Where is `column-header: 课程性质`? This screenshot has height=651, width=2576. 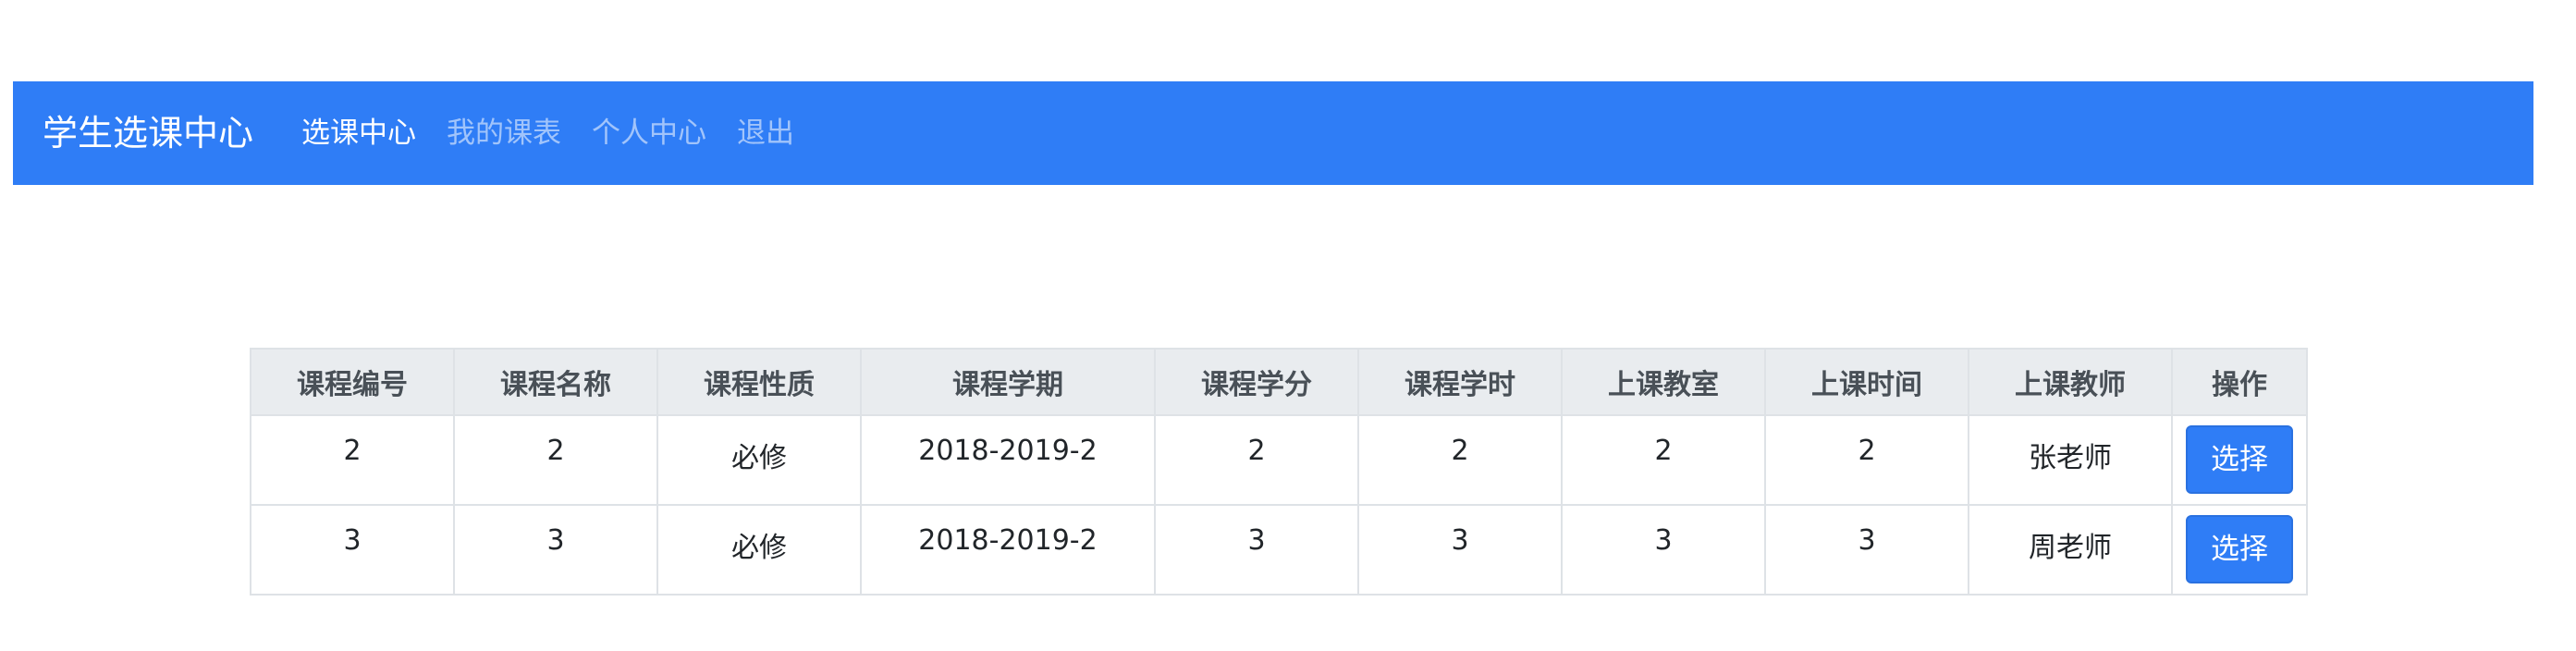 column-header: 课程性质 is located at coordinates (759, 382).